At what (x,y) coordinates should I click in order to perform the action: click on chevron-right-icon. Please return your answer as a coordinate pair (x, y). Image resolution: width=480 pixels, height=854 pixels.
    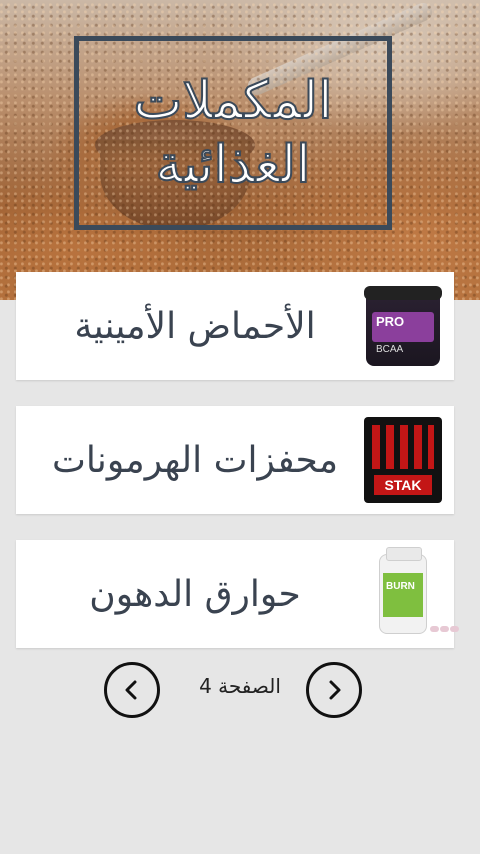
    Looking at the image, I should click on (335, 690).